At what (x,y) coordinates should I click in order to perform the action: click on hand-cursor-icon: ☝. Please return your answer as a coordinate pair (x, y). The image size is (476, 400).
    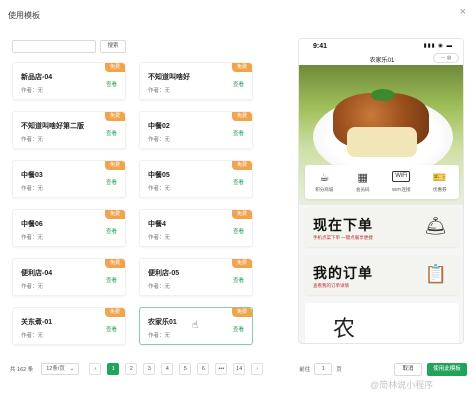
    Looking at the image, I should click on (195, 325).